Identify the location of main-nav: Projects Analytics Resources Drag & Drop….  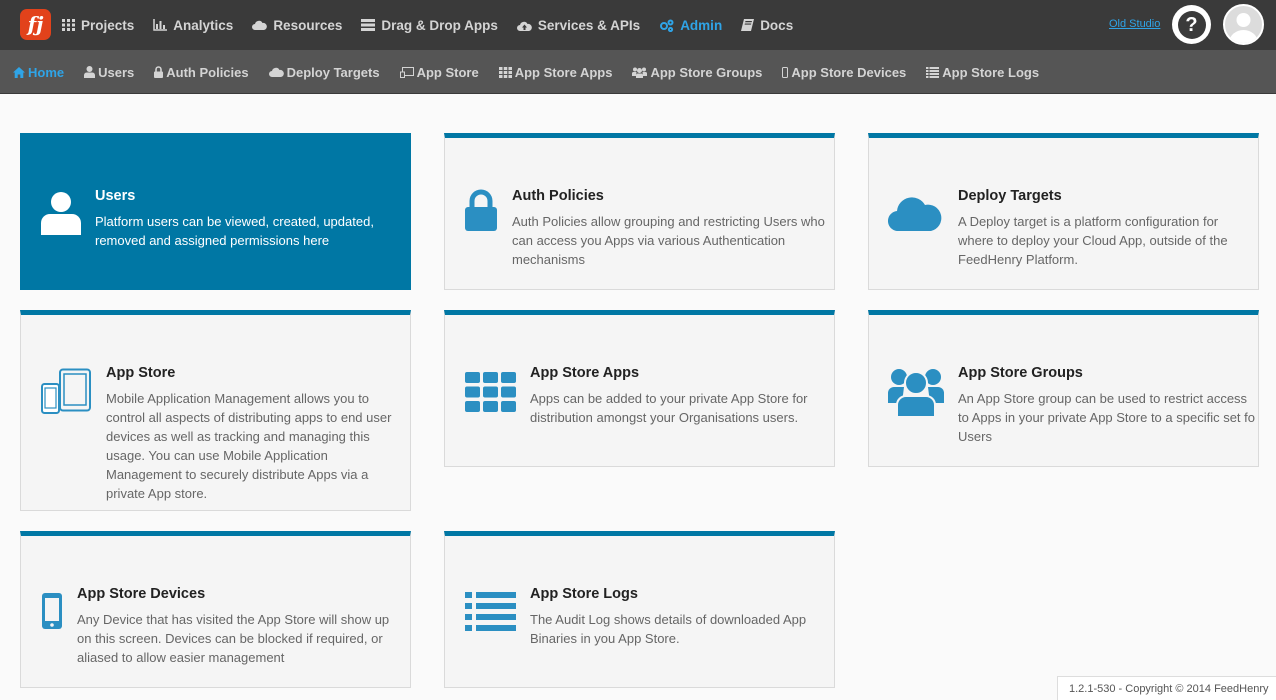
(437, 25).